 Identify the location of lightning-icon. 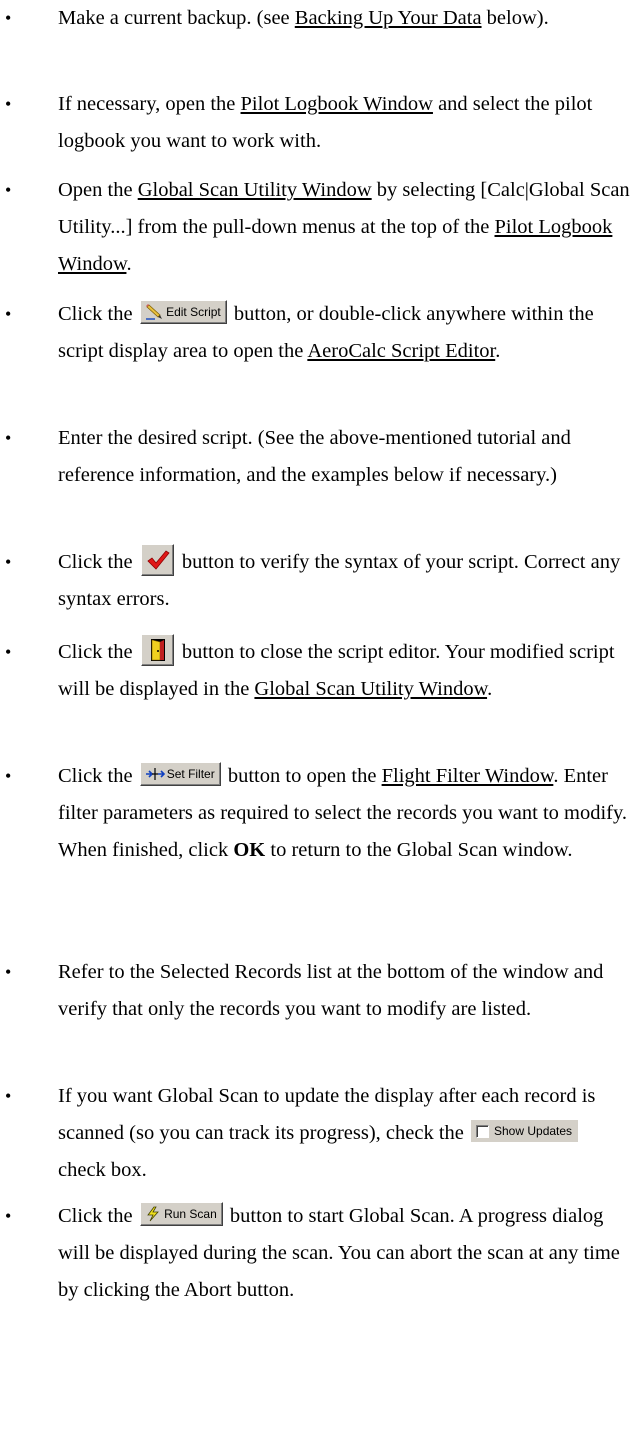
(152, 1214).